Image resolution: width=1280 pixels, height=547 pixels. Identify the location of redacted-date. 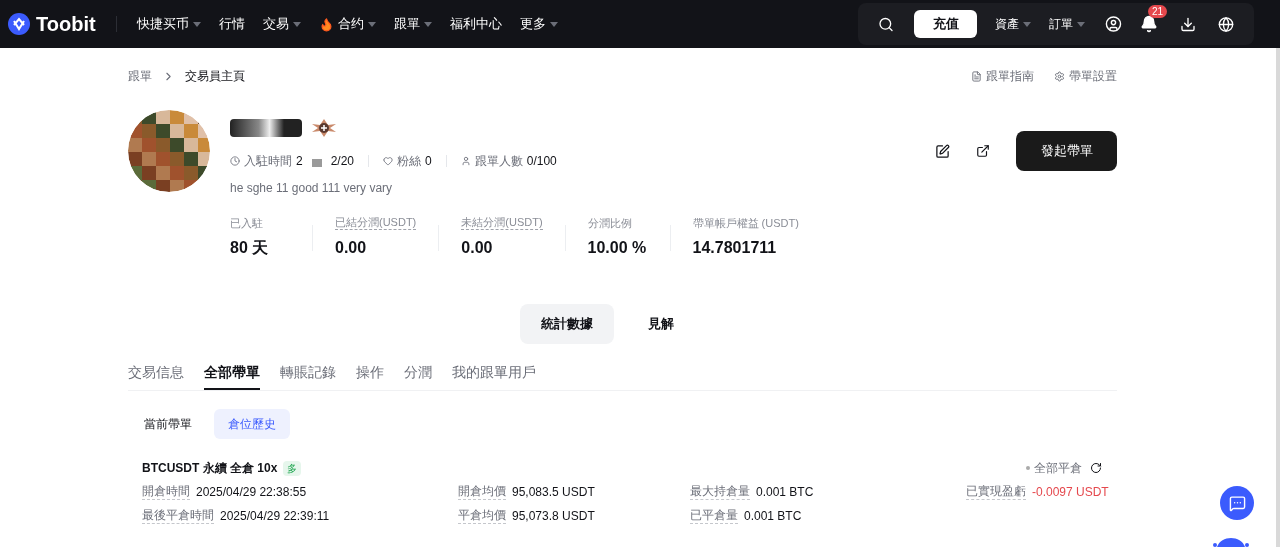
(316, 163).